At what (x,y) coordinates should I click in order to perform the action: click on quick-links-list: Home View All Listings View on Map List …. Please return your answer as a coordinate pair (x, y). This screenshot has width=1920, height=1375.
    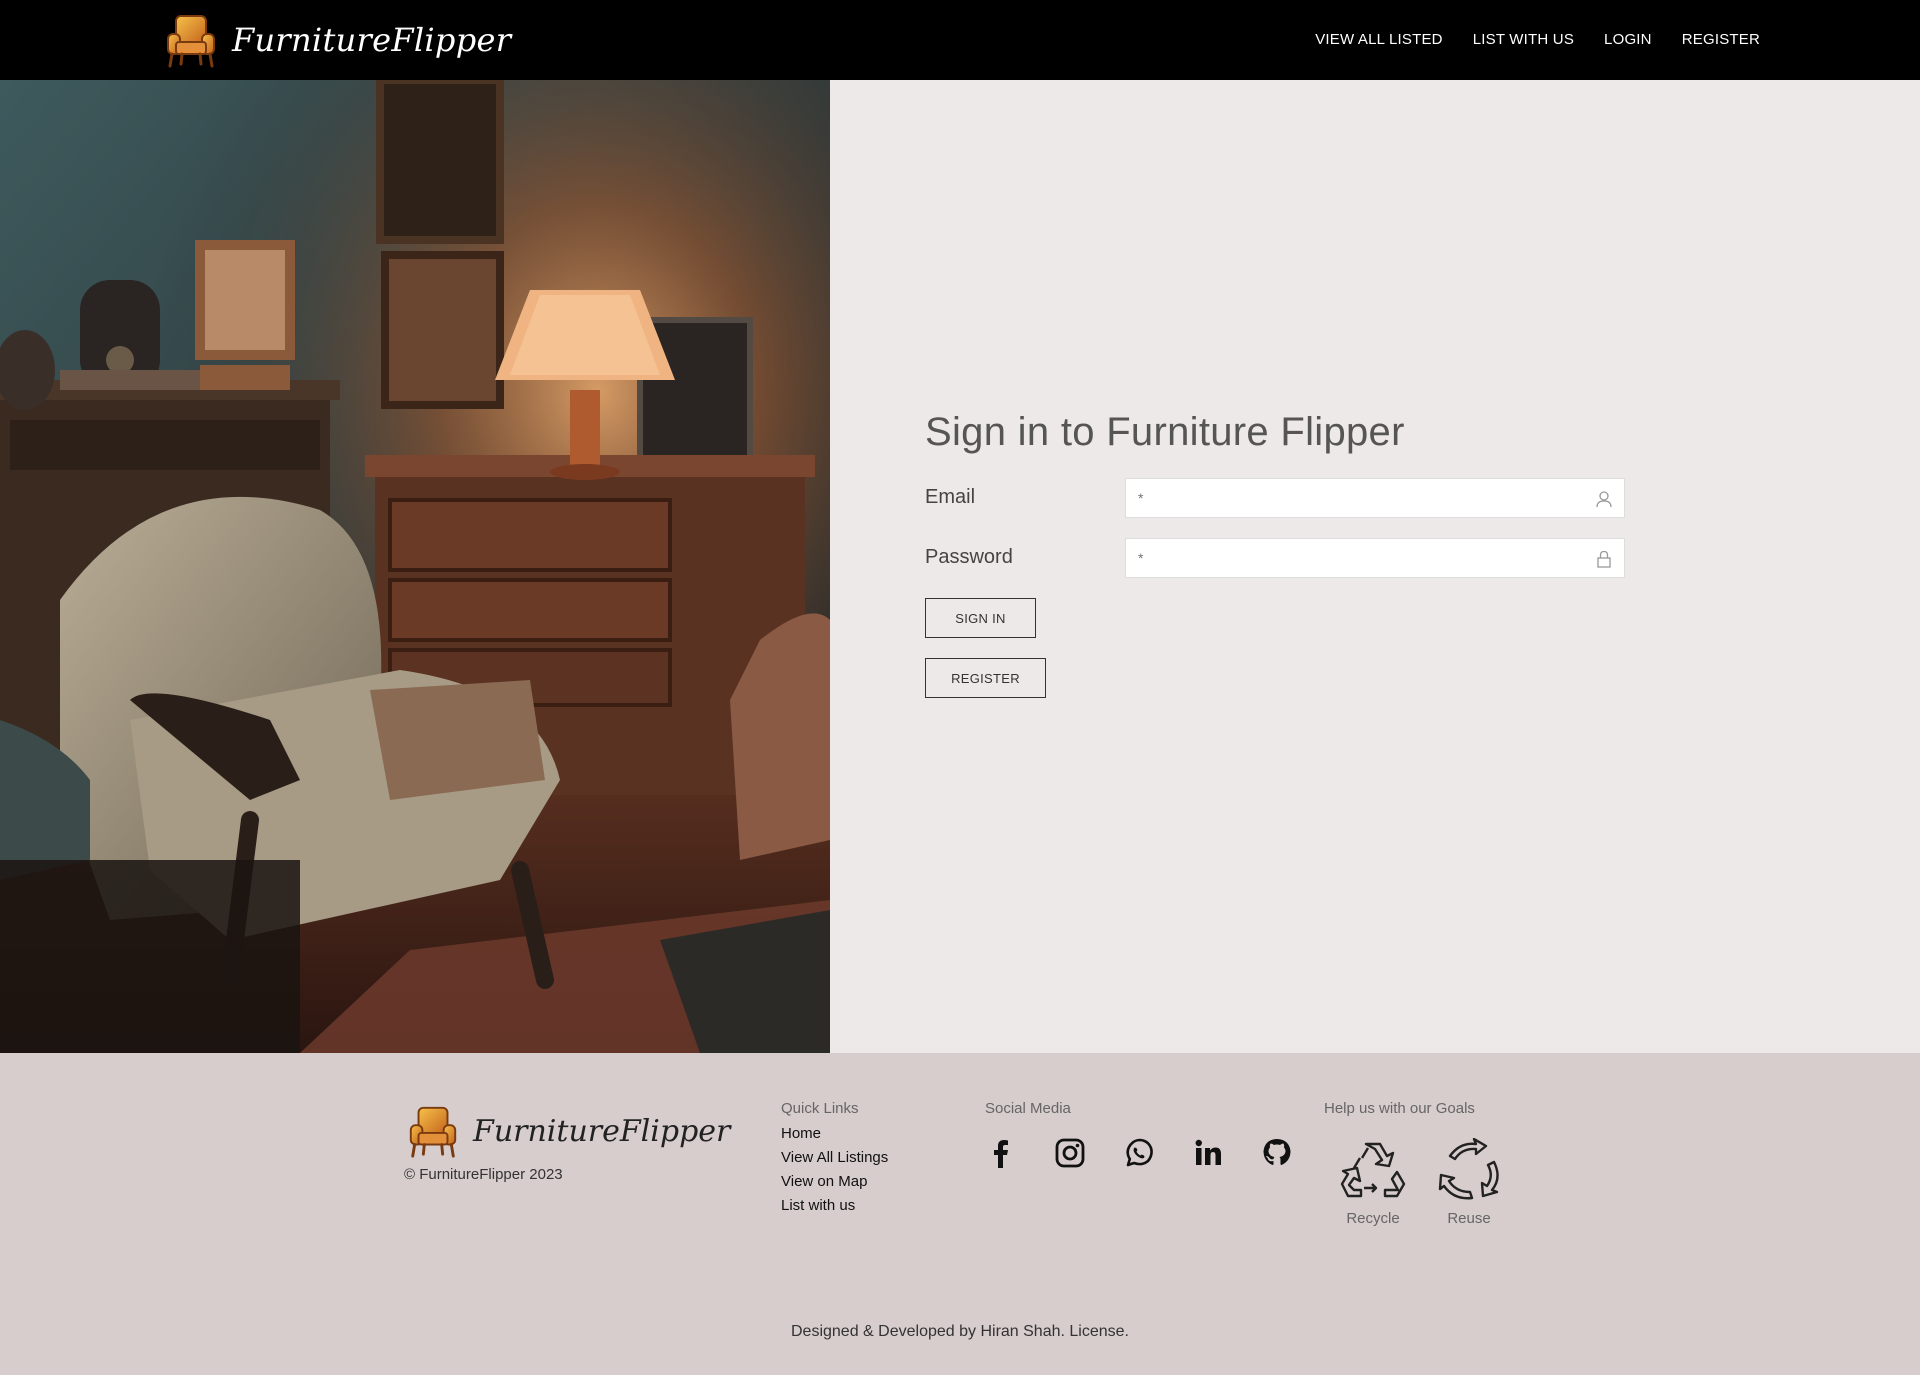
    Looking at the image, I should click on (834, 1170).